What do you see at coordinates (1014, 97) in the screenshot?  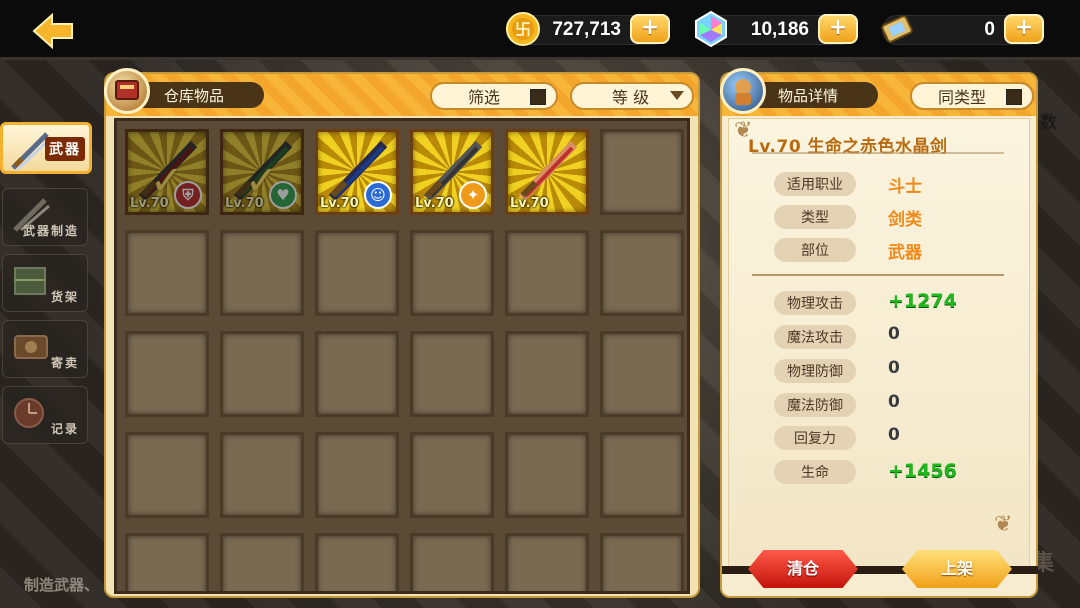 I see `same-type-checkbox` at bounding box center [1014, 97].